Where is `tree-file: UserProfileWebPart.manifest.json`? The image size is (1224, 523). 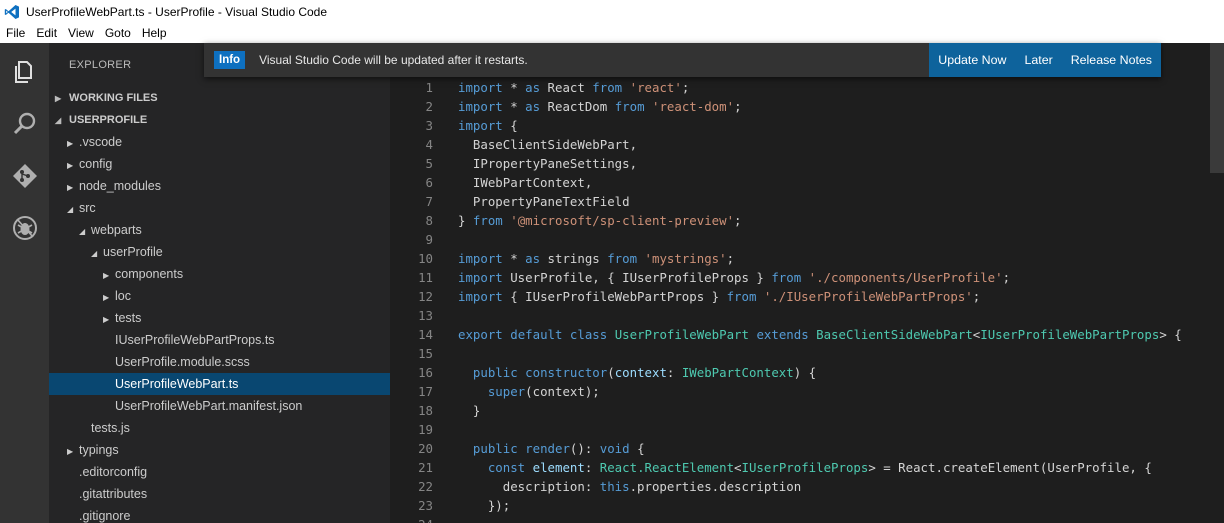
tree-file: UserProfileWebPart.manifest.json is located at coordinates (219, 406).